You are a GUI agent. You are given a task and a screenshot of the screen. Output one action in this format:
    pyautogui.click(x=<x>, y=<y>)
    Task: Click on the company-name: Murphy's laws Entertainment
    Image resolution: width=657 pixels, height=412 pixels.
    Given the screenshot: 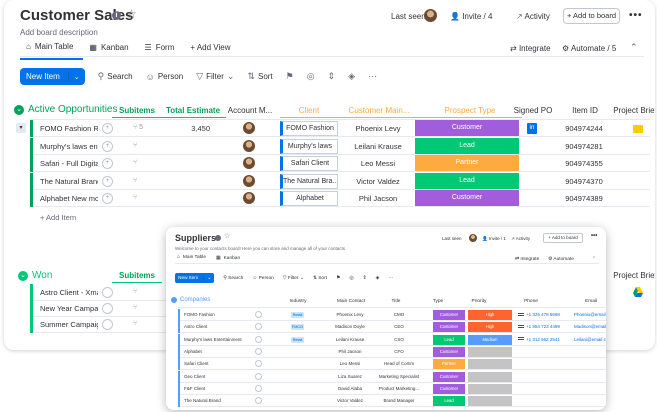 What is the action you would take?
    pyautogui.click(x=217, y=339)
    